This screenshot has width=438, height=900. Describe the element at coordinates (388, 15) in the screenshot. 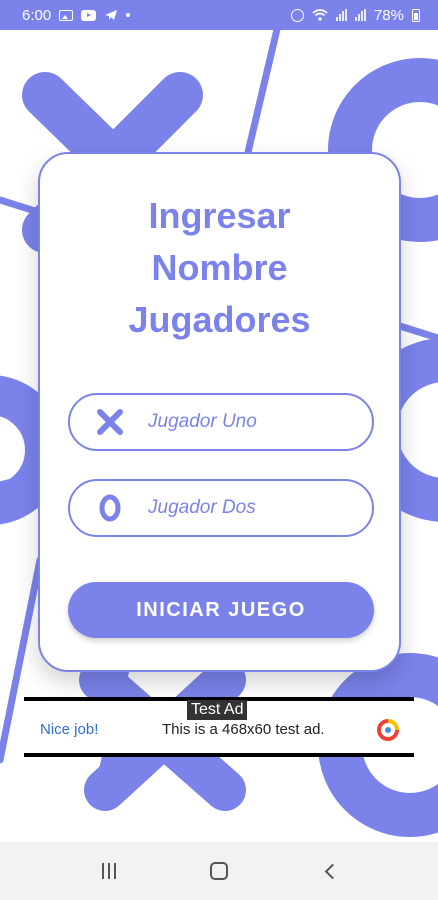

I see `battery-percent: 78%` at that location.